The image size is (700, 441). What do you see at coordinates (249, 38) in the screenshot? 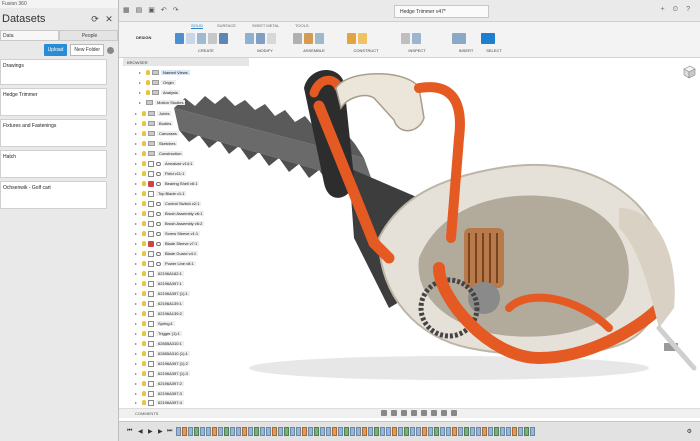
I see `press-pull-icon` at bounding box center [249, 38].